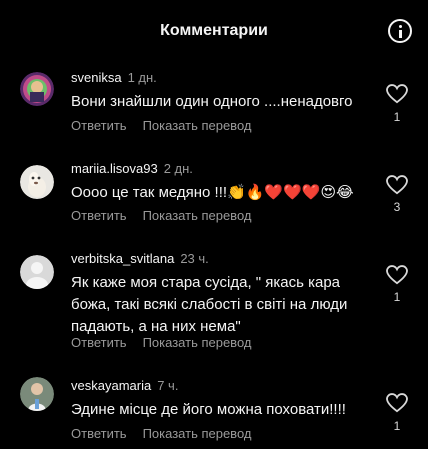 Image resolution: width=428 pixels, height=449 pixels. What do you see at coordinates (397, 207) in the screenshot?
I see `like-count: 3` at bounding box center [397, 207].